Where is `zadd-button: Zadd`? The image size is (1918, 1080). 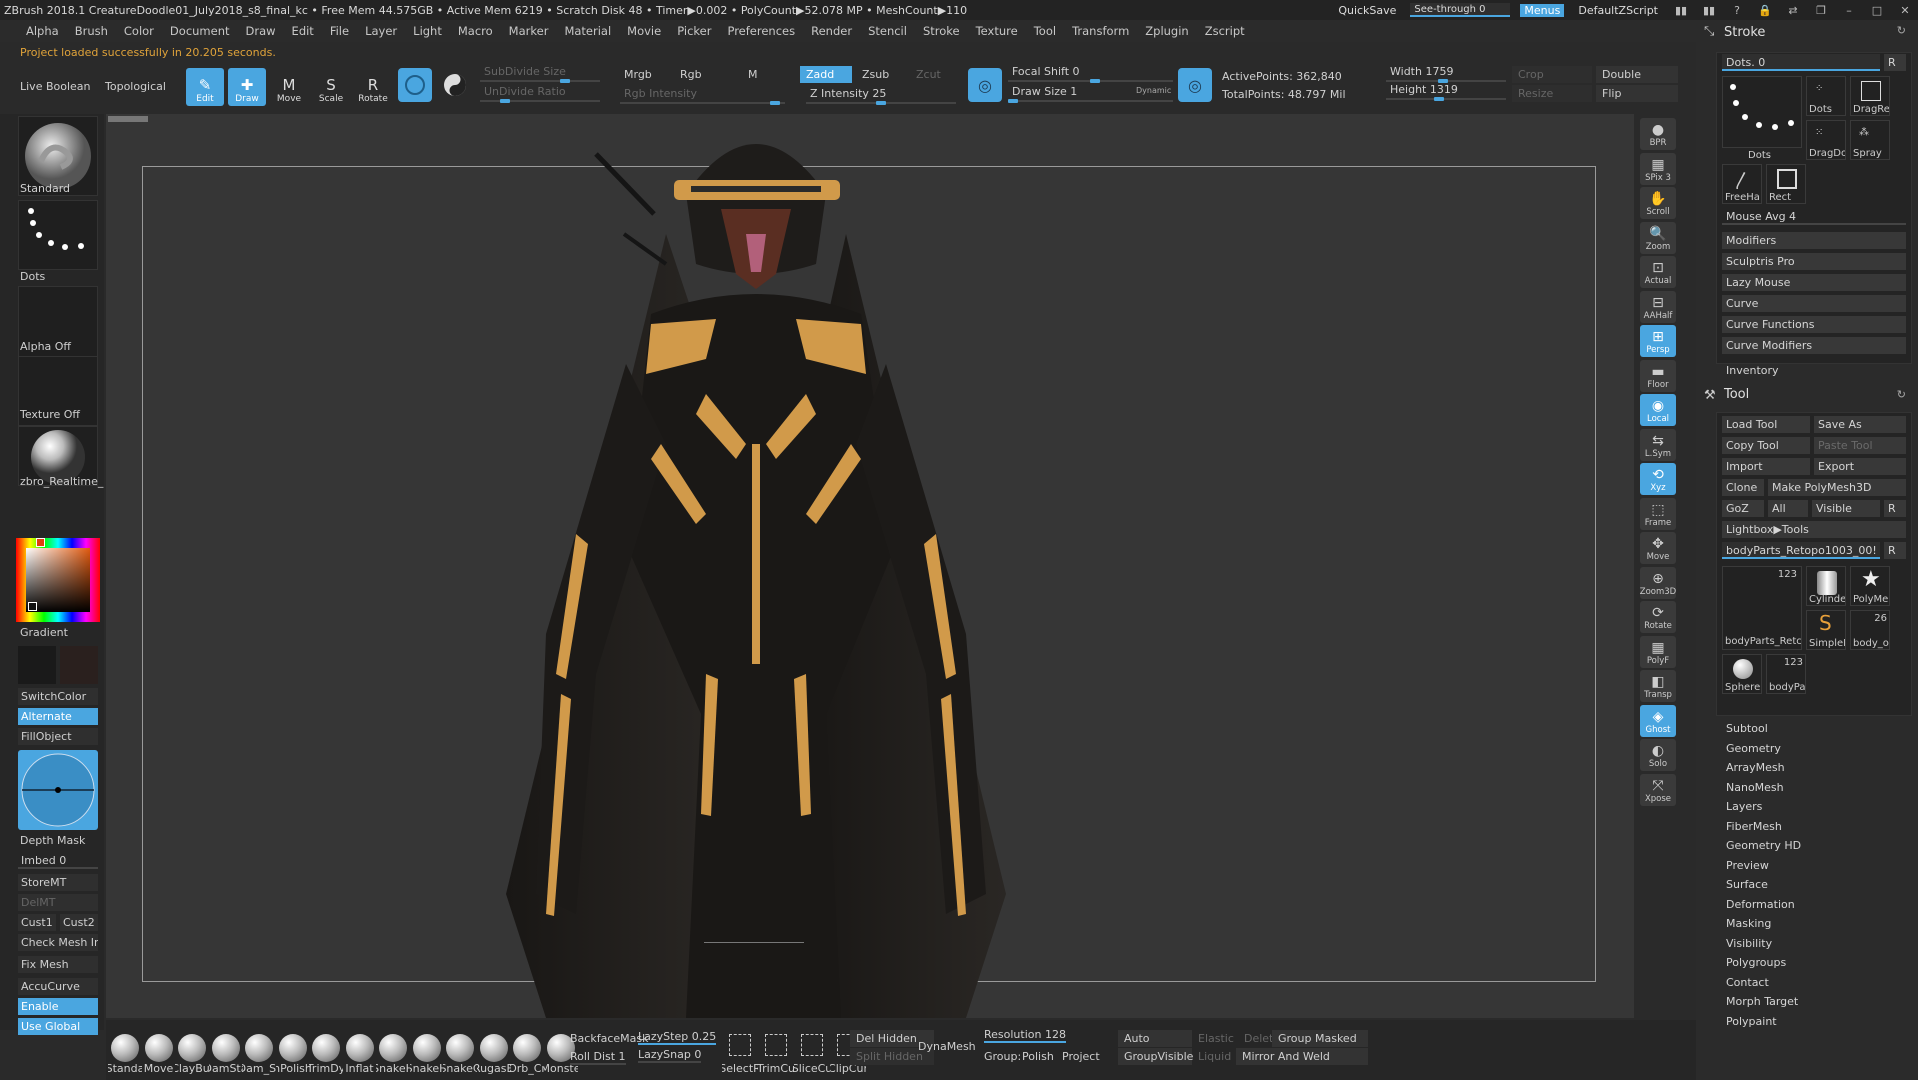
zadd-button: Zadd is located at coordinates (826, 74).